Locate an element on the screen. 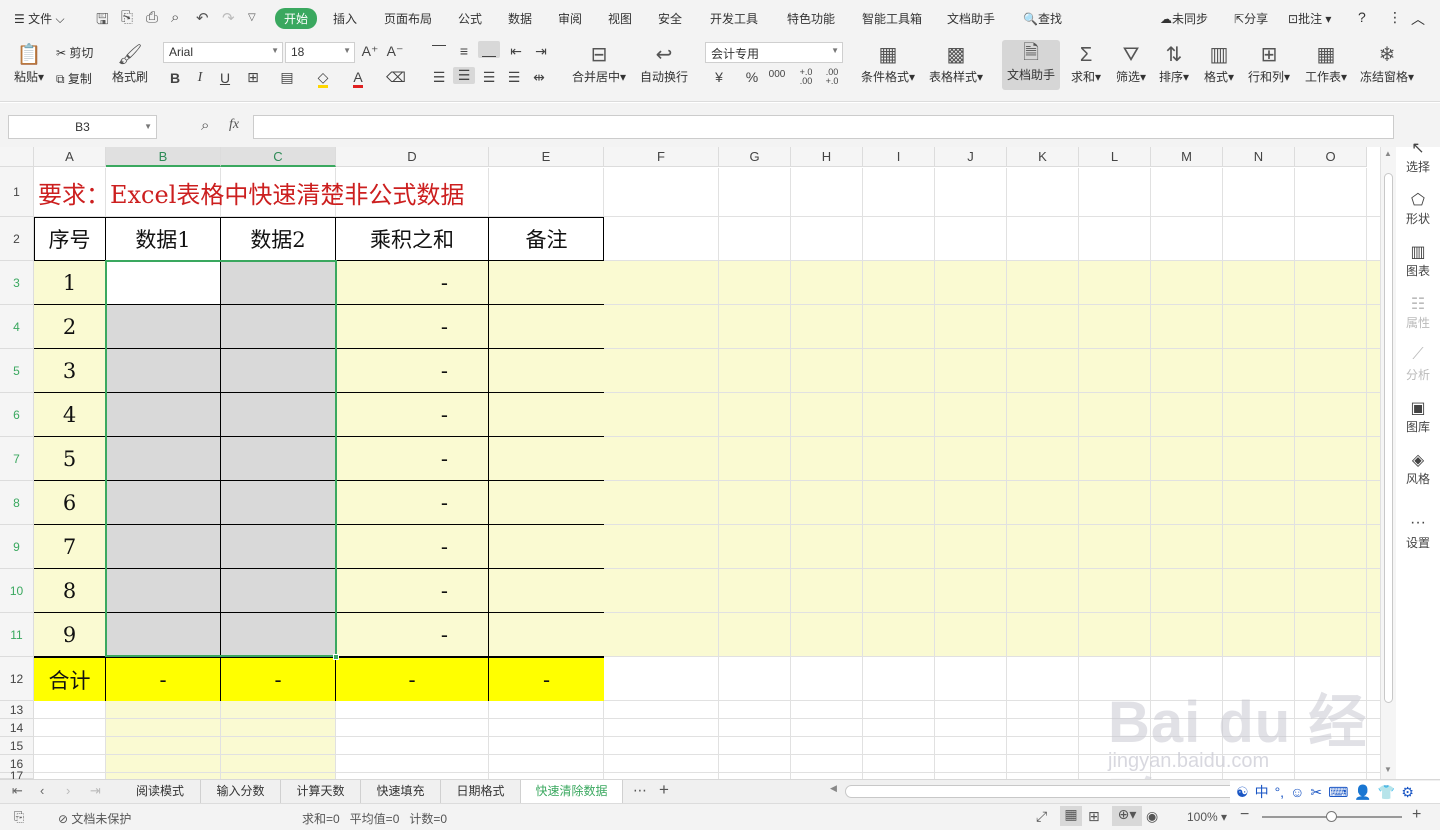  align-bottom-icon: ⎽ is located at coordinates (489, 49).